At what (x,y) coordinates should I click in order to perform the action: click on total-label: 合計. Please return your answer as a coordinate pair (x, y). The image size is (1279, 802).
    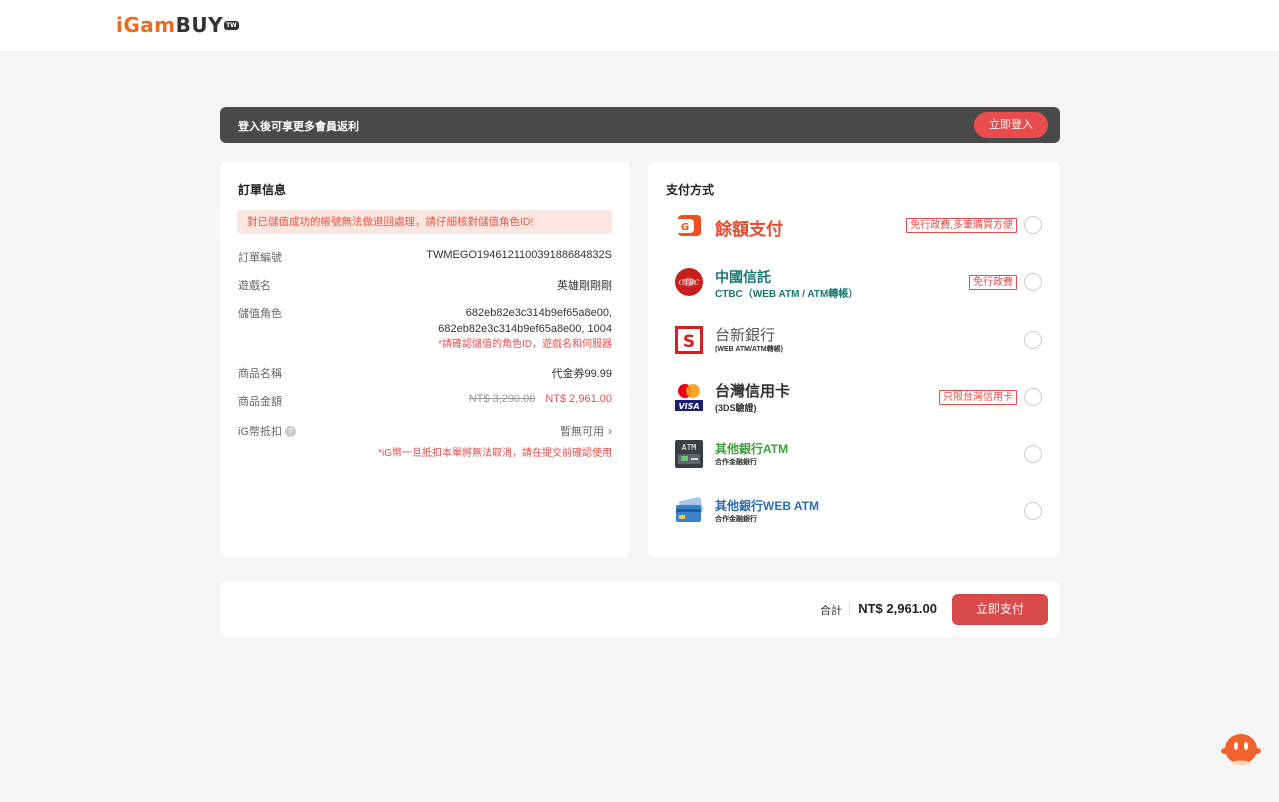
    Looking at the image, I should click on (831, 611).